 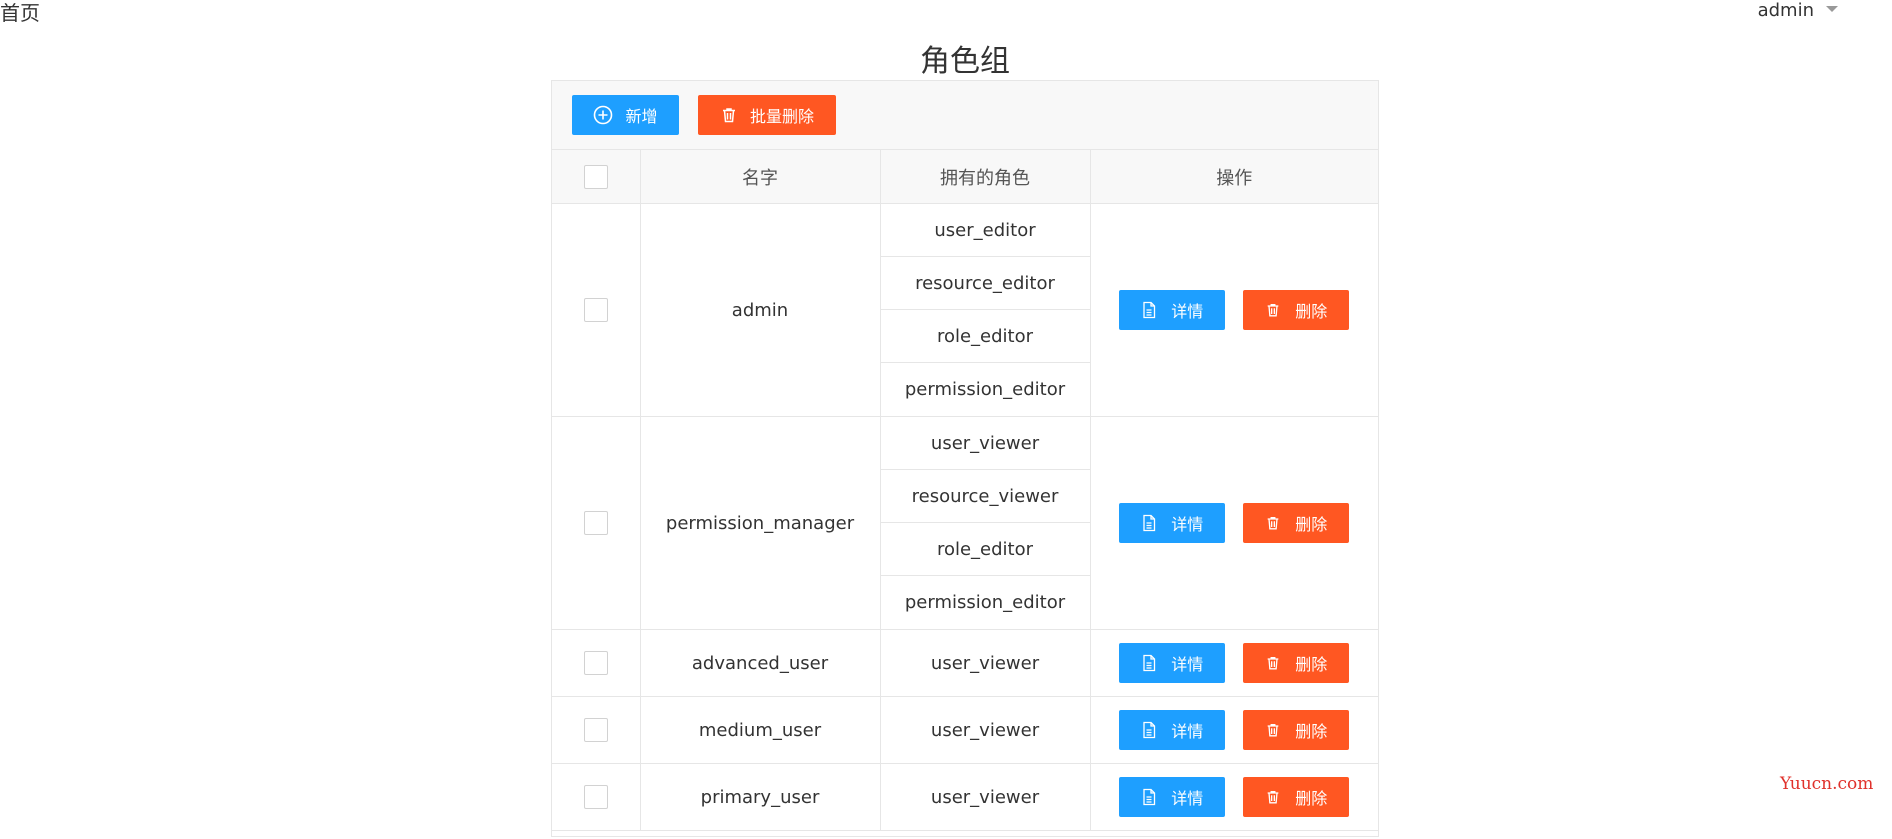 What do you see at coordinates (946, 15) in the screenshot?
I see `top-bar: 首页 admin` at bounding box center [946, 15].